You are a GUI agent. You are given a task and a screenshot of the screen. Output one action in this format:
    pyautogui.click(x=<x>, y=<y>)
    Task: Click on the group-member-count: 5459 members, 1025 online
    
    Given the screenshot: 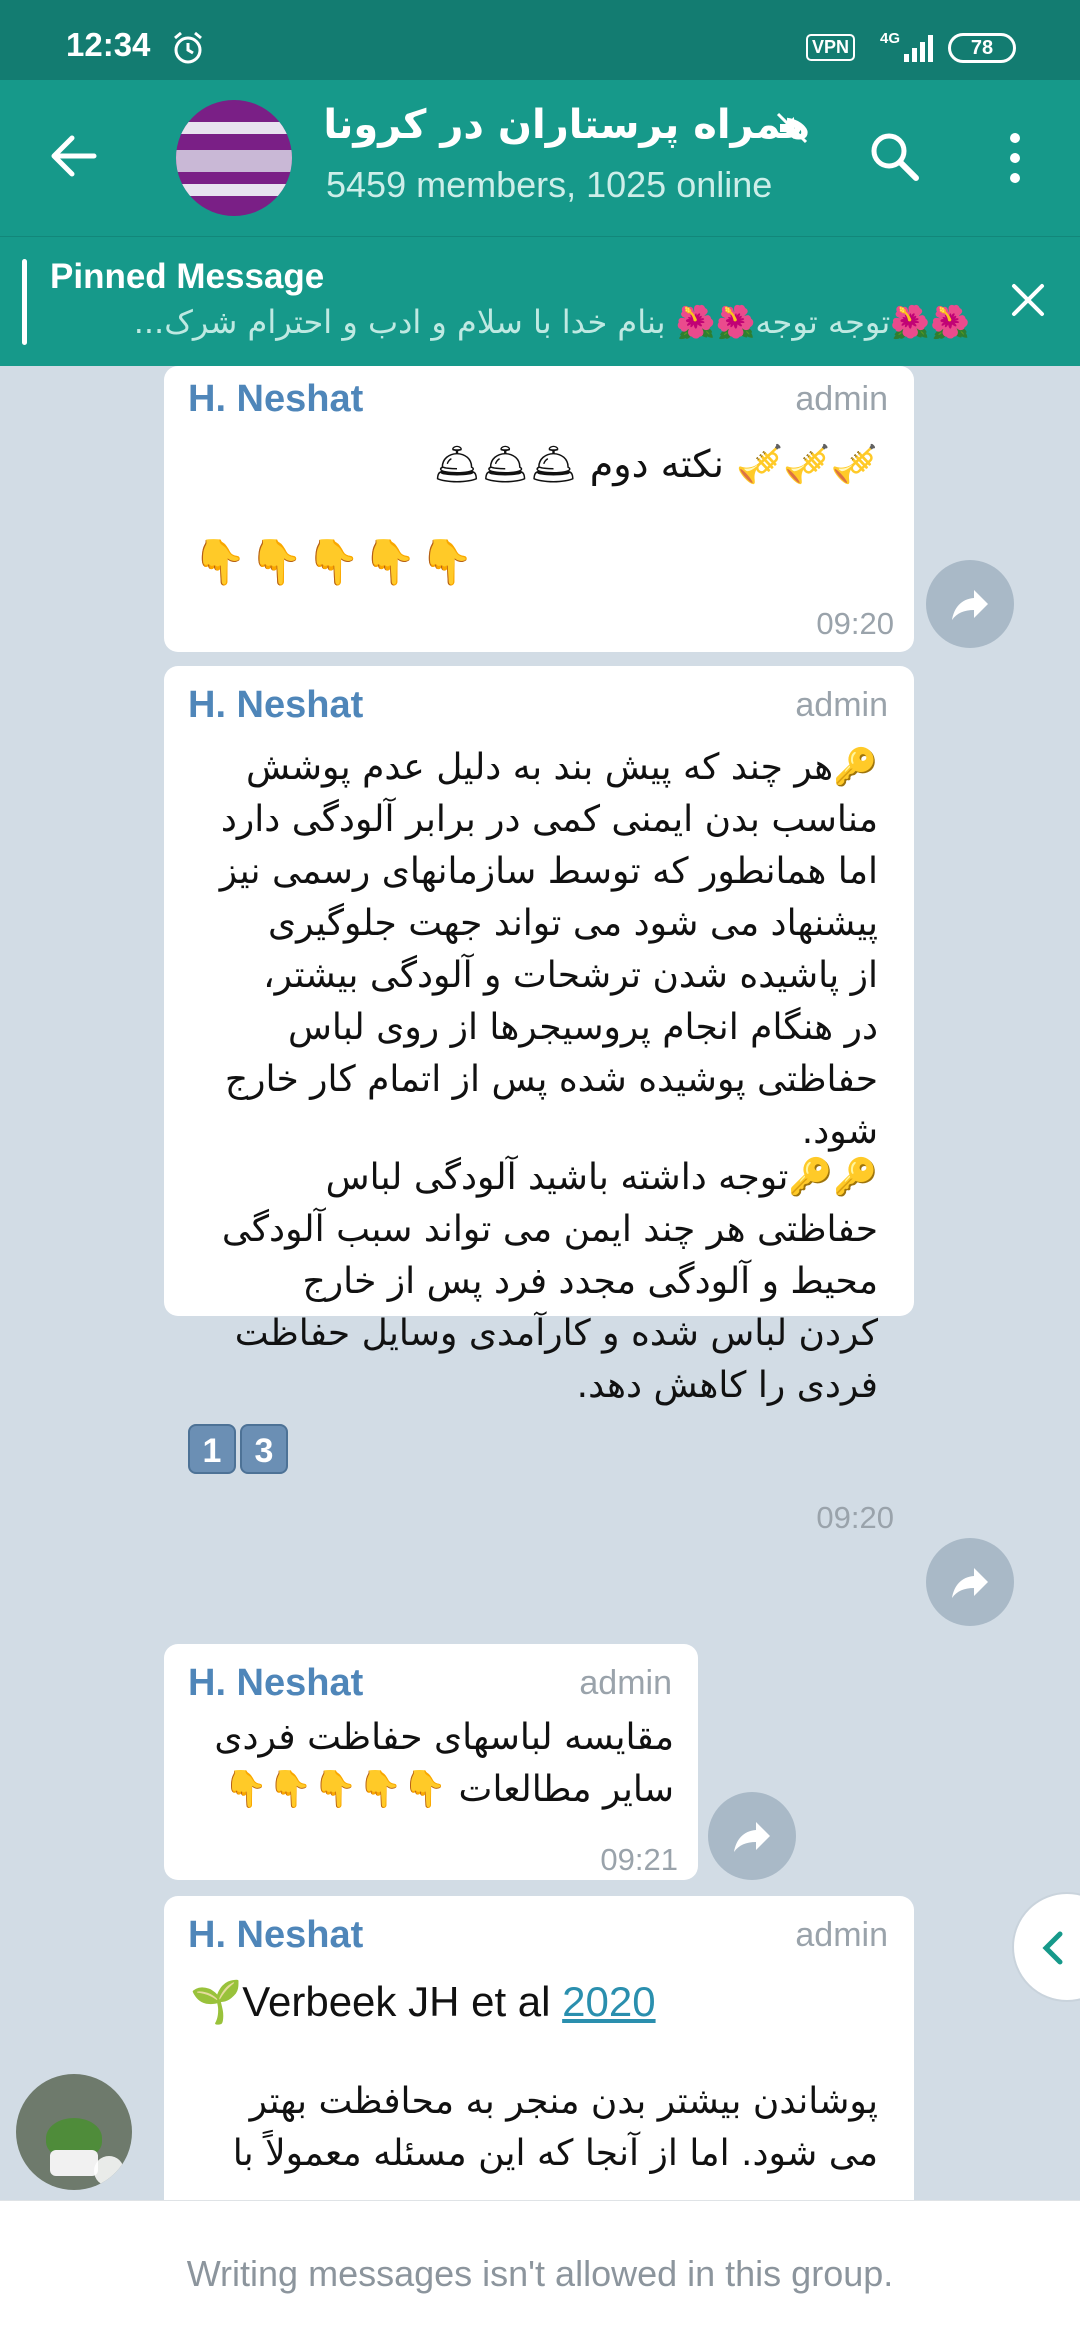 What is the action you would take?
    pyautogui.click(x=549, y=184)
    